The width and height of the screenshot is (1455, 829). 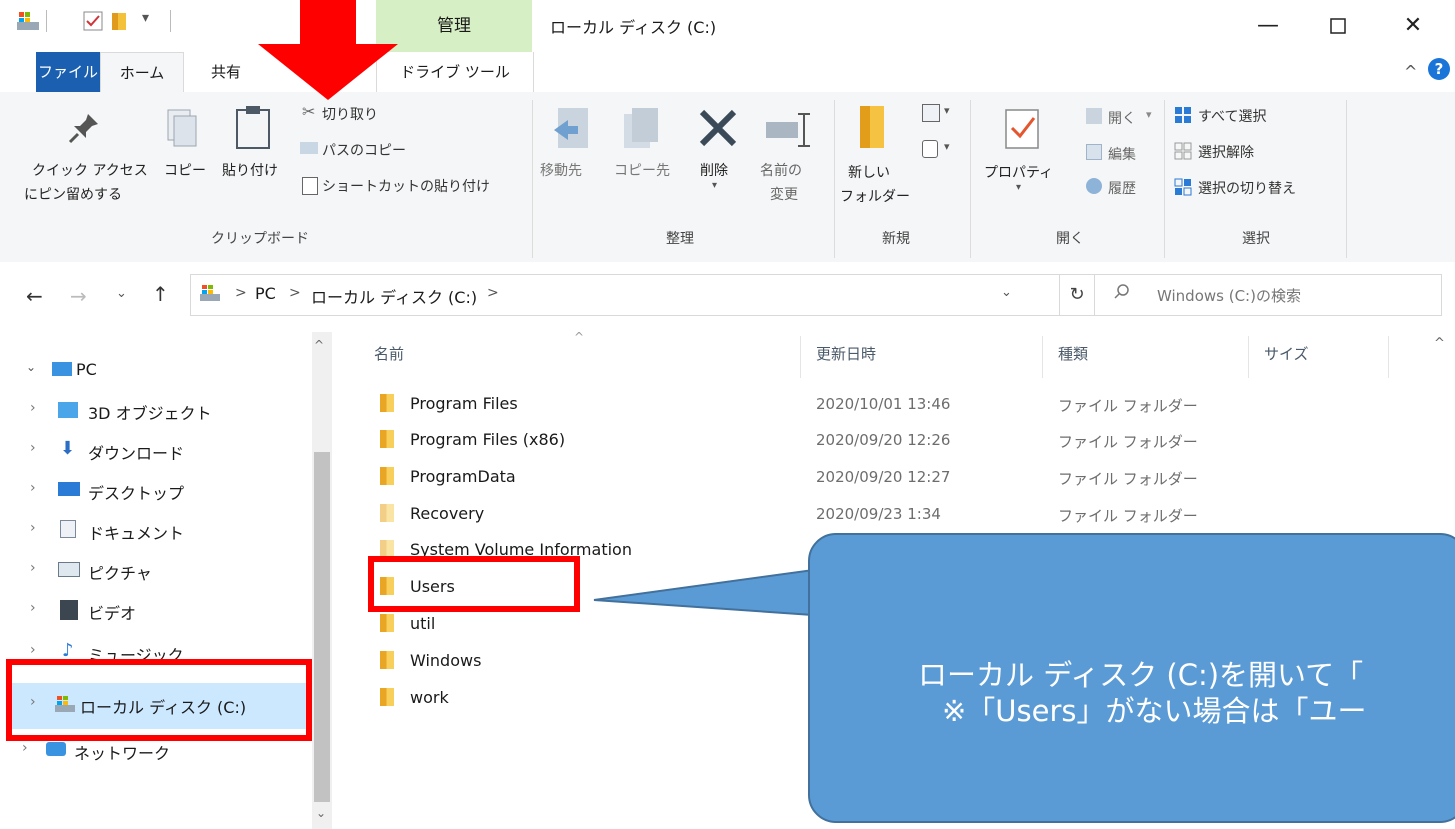 I want to click on delete-dropdown-icon: ▾, so click(x=714, y=185).